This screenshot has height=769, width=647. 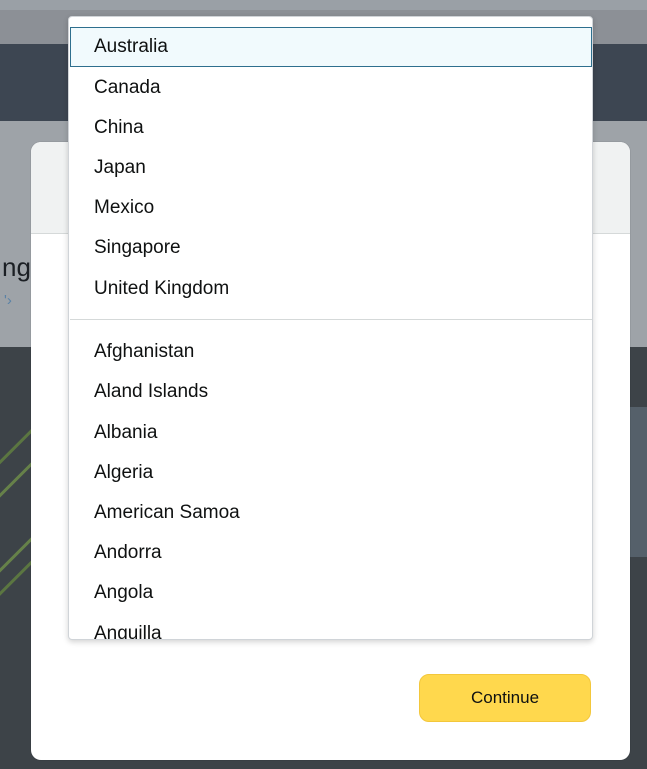 What do you see at coordinates (331, 593) in the screenshot?
I see `country-option-angola: Angola` at bounding box center [331, 593].